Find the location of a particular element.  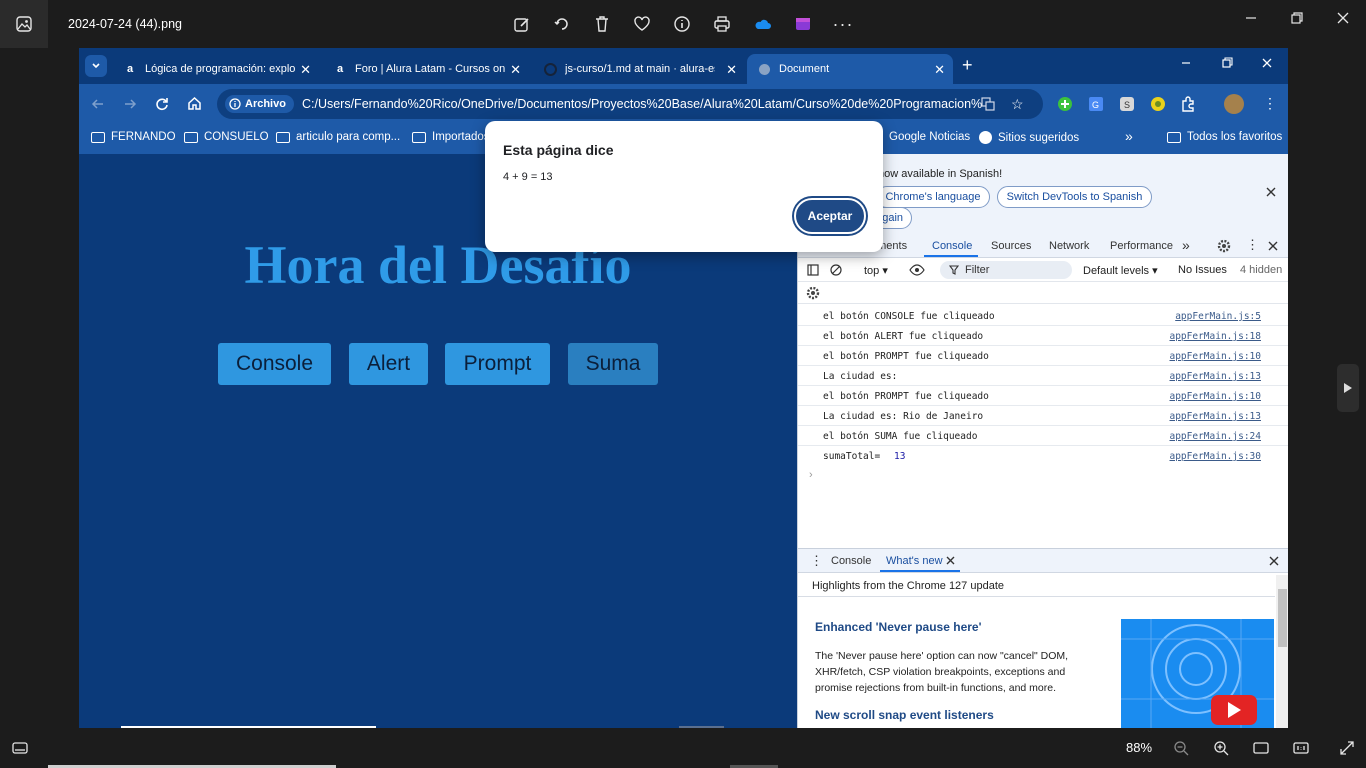

switch-devtools-spanish-chip: Switch DevTools to Spanish is located at coordinates (1074, 197).